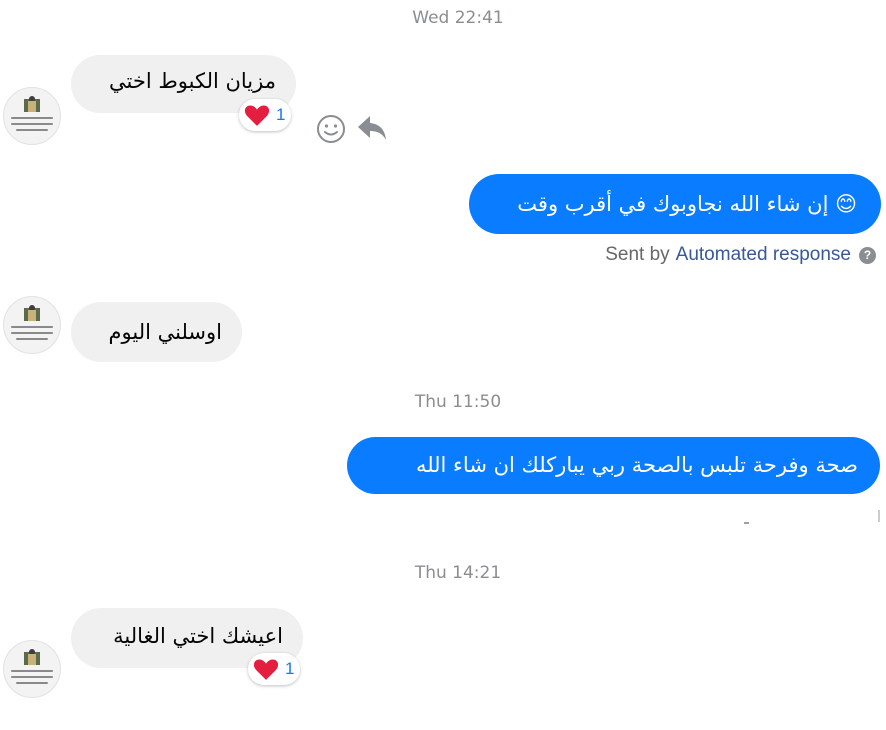 The image size is (886, 730). I want to click on reply-arrow-icon, so click(372, 128).